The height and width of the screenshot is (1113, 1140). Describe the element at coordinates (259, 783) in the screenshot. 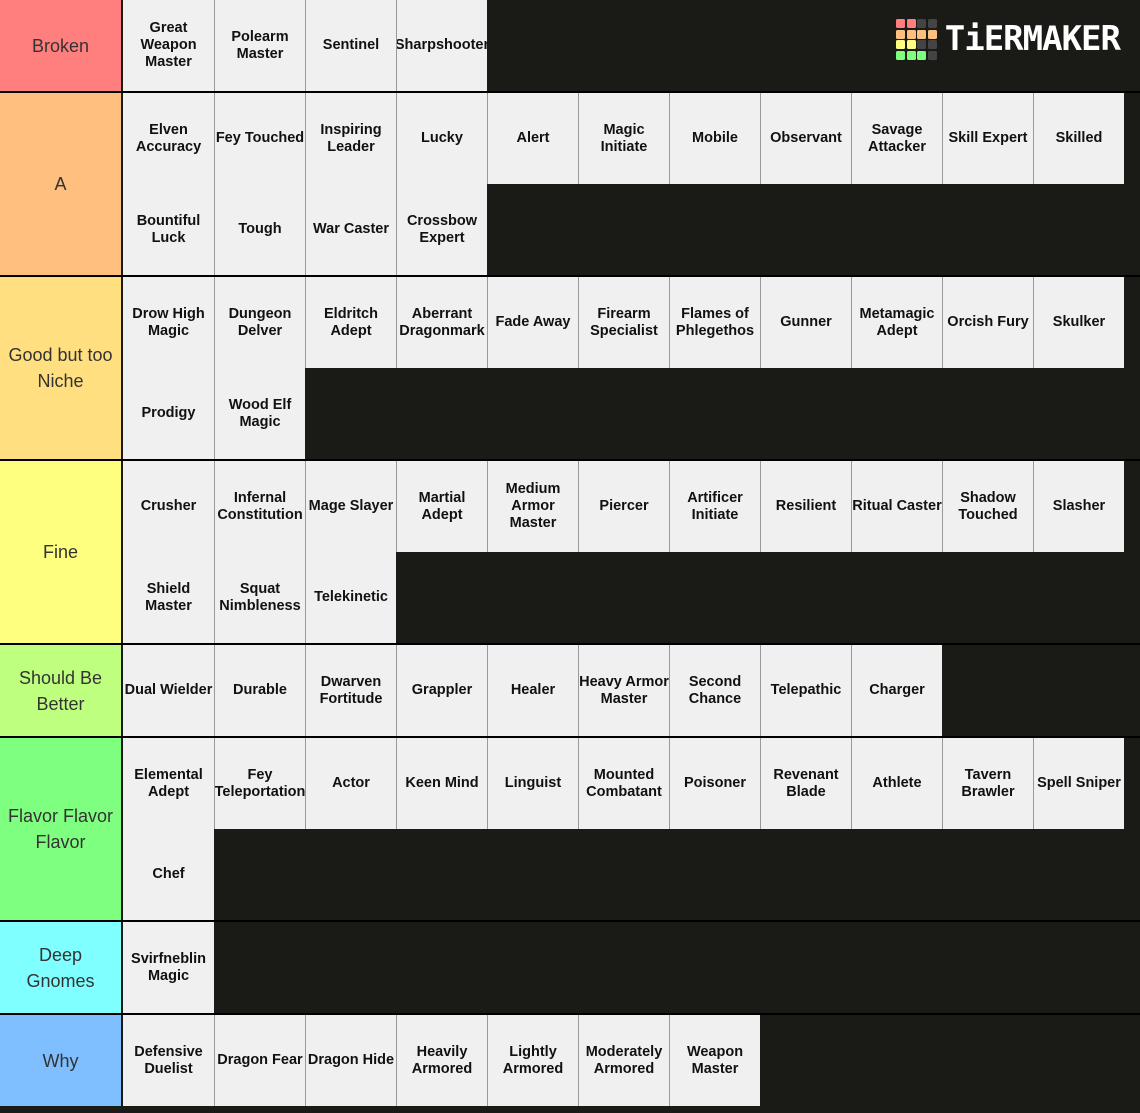

I see `tier-item: Fey Teleportation` at that location.